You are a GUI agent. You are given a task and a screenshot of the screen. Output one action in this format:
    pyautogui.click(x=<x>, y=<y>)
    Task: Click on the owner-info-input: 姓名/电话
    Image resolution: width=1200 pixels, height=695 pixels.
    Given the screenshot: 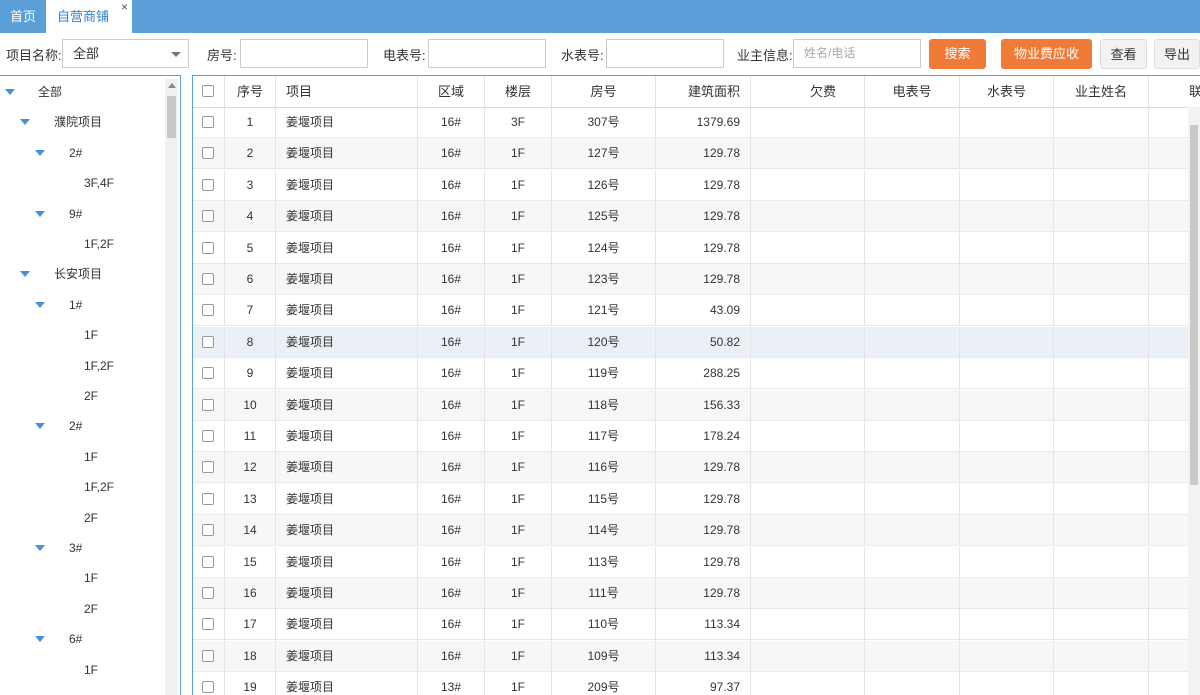 What is the action you would take?
    pyautogui.click(x=857, y=53)
    